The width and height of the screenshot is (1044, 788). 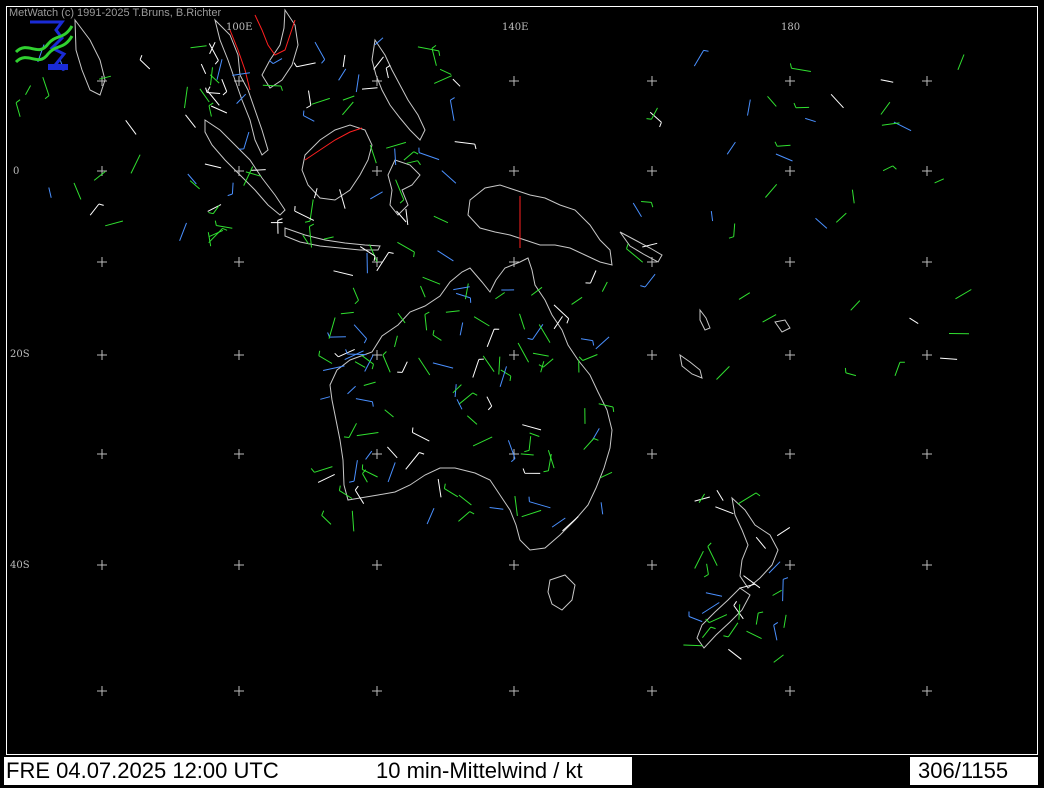 I want to click on footer-parameter: 10 min-Mittelwind / kt, so click(x=479, y=770).